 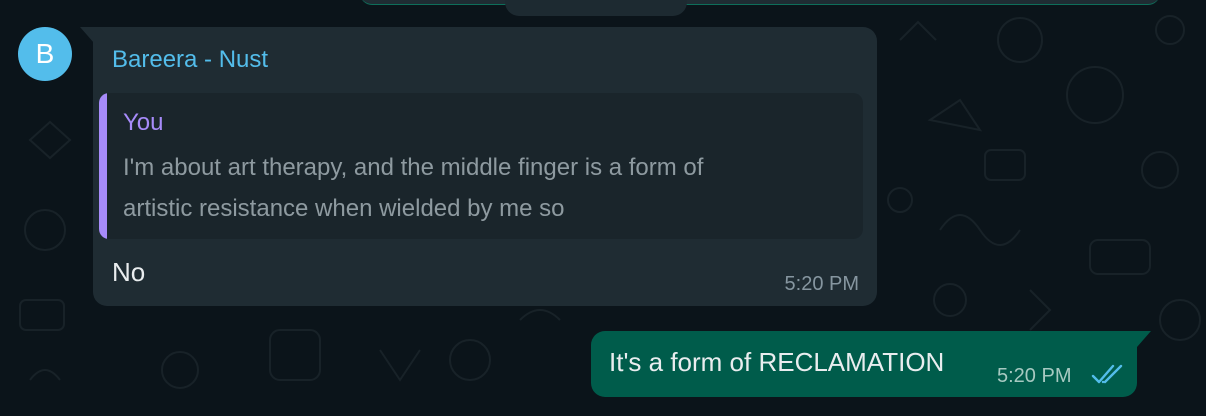 What do you see at coordinates (596, 8) in the screenshot?
I see `date-pill` at bounding box center [596, 8].